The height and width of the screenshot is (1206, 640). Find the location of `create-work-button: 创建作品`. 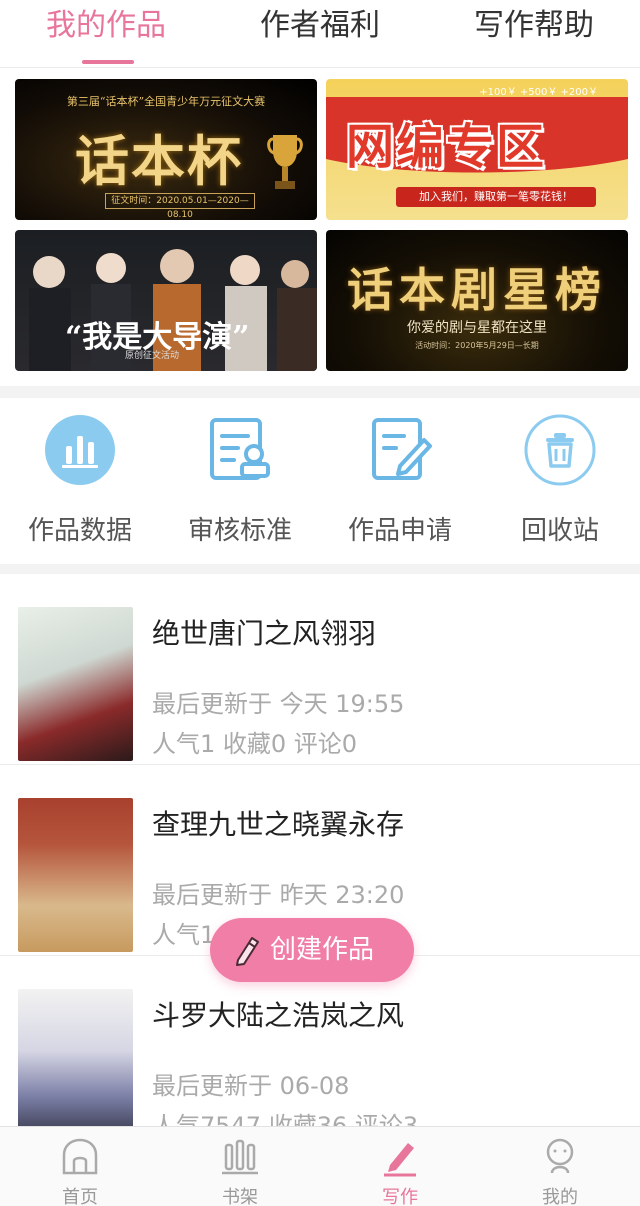

create-work-button: 创建作品 is located at coordinates (312, 950).